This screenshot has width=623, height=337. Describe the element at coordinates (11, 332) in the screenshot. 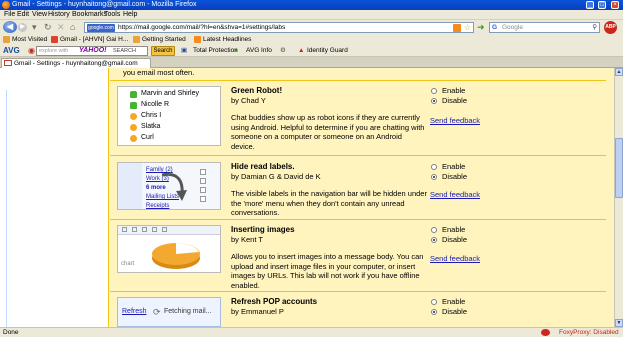

I see `status-text: Done` at that location.